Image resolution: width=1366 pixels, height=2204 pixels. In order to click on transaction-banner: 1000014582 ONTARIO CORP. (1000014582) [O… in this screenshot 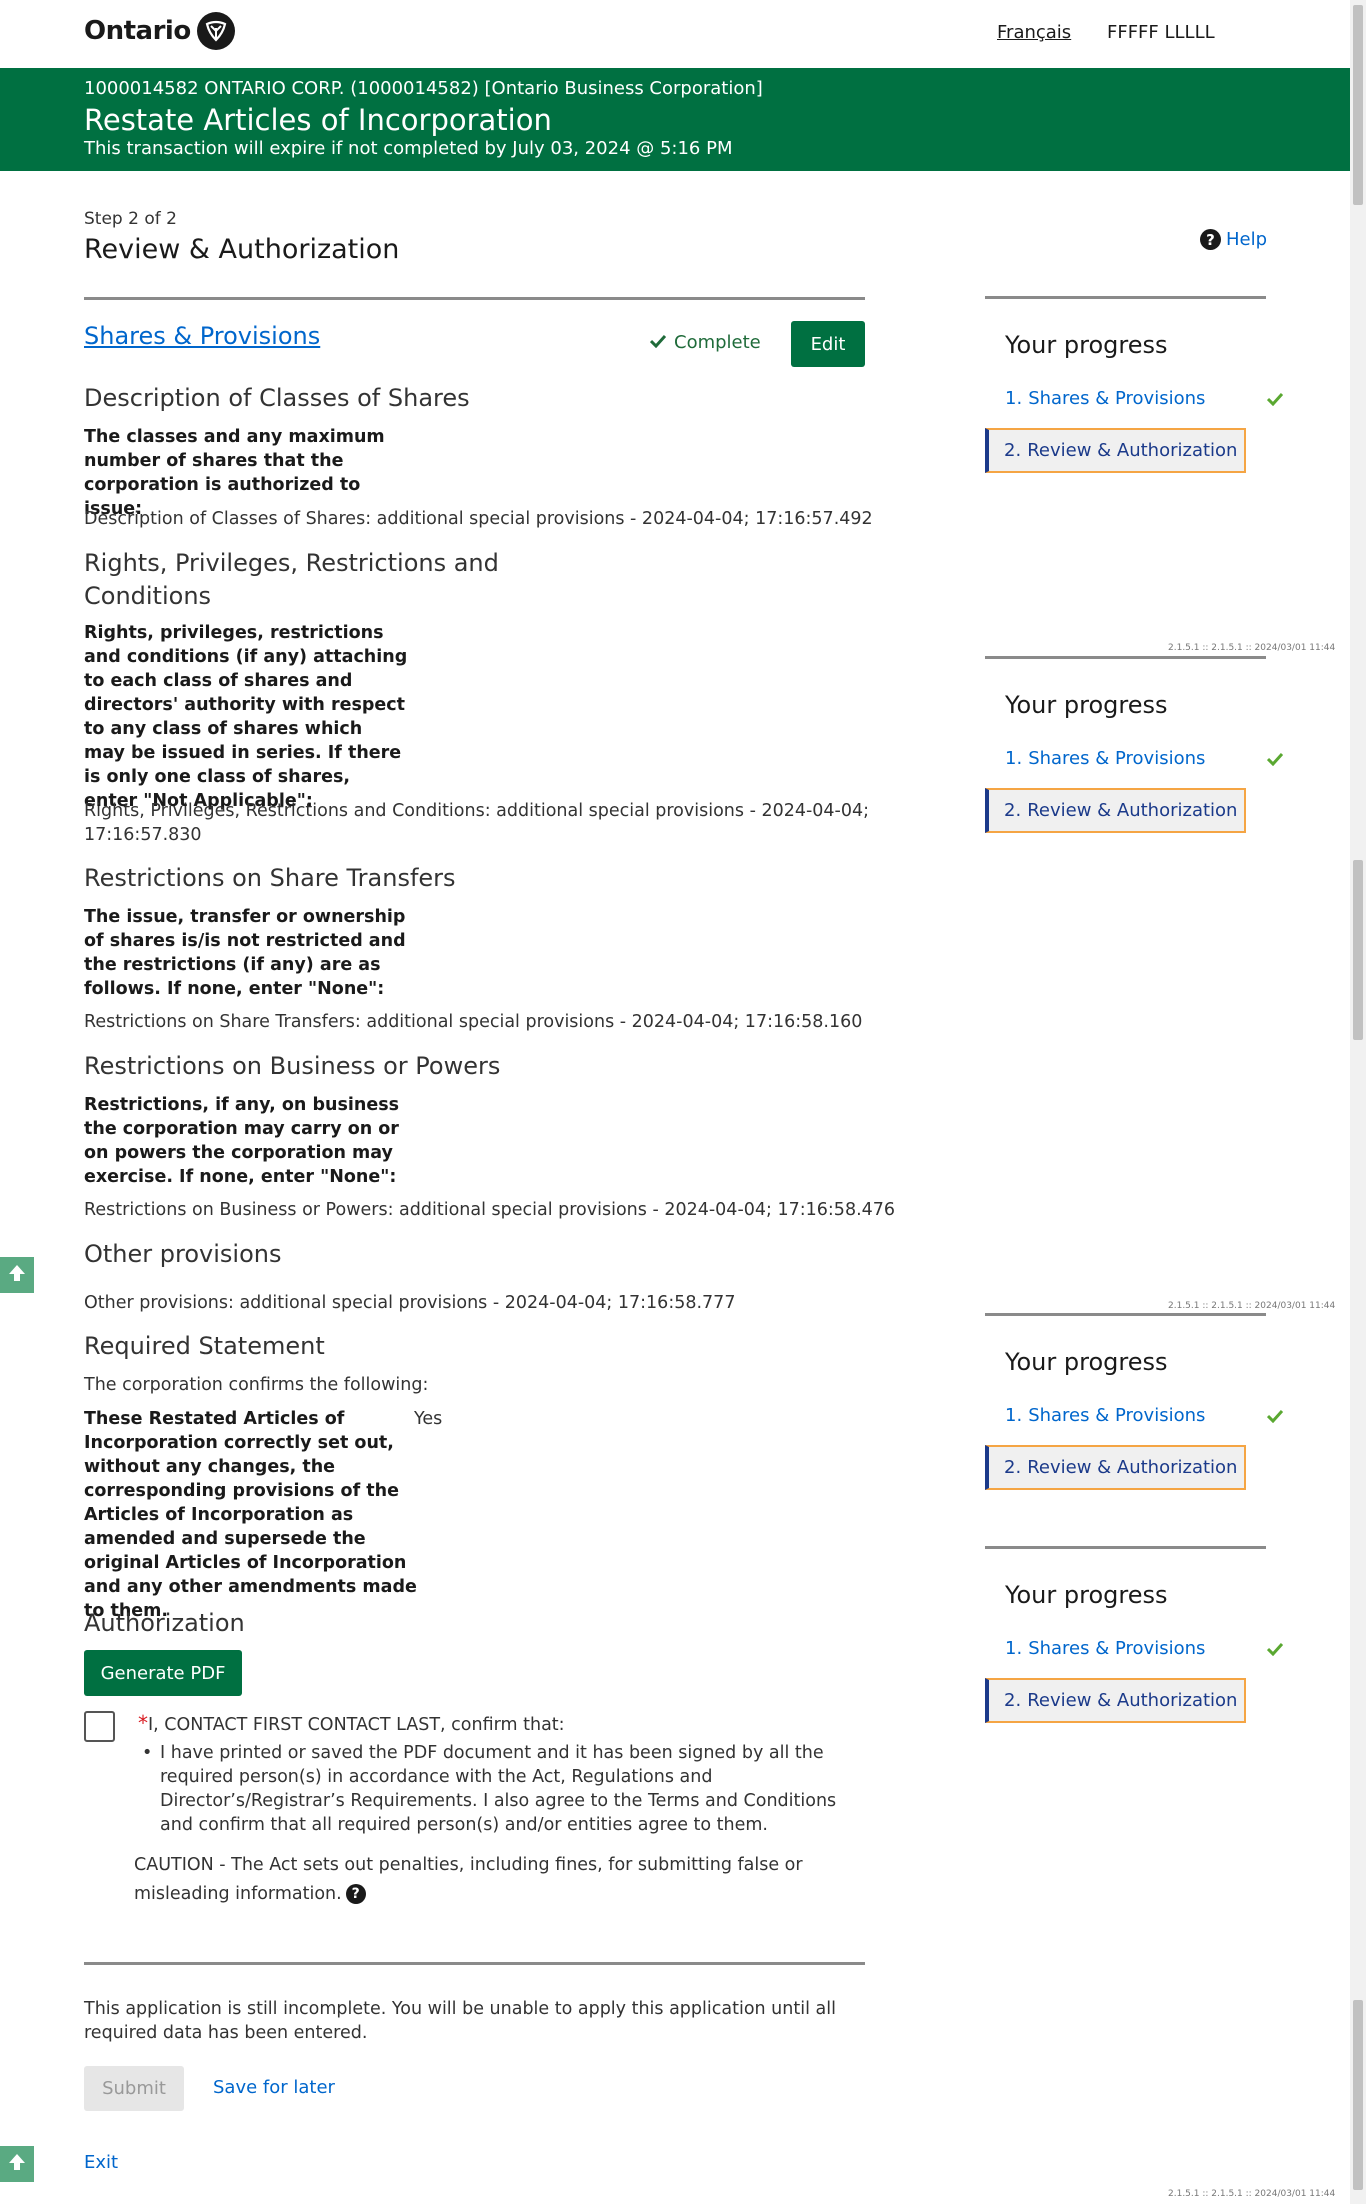, I will do `click(675, 119)`.